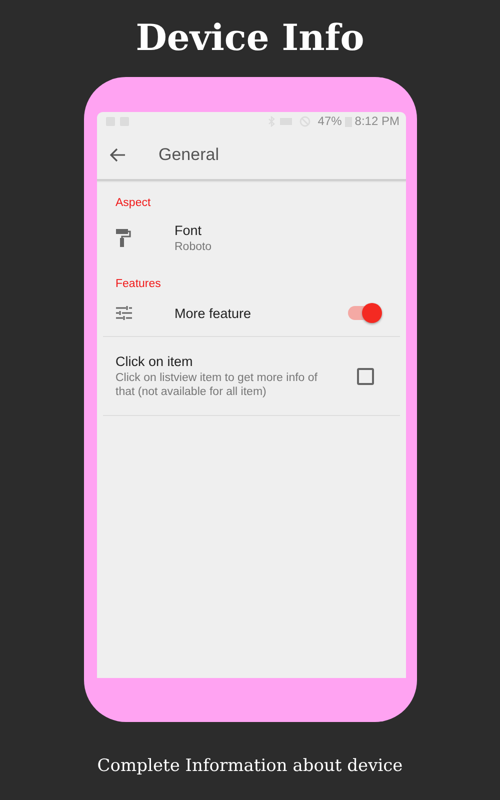  What do you see at coordinates (377, 121) in the screenshot?
I see `clock-time: 8:12 PM` at bounding box center [377, 121].